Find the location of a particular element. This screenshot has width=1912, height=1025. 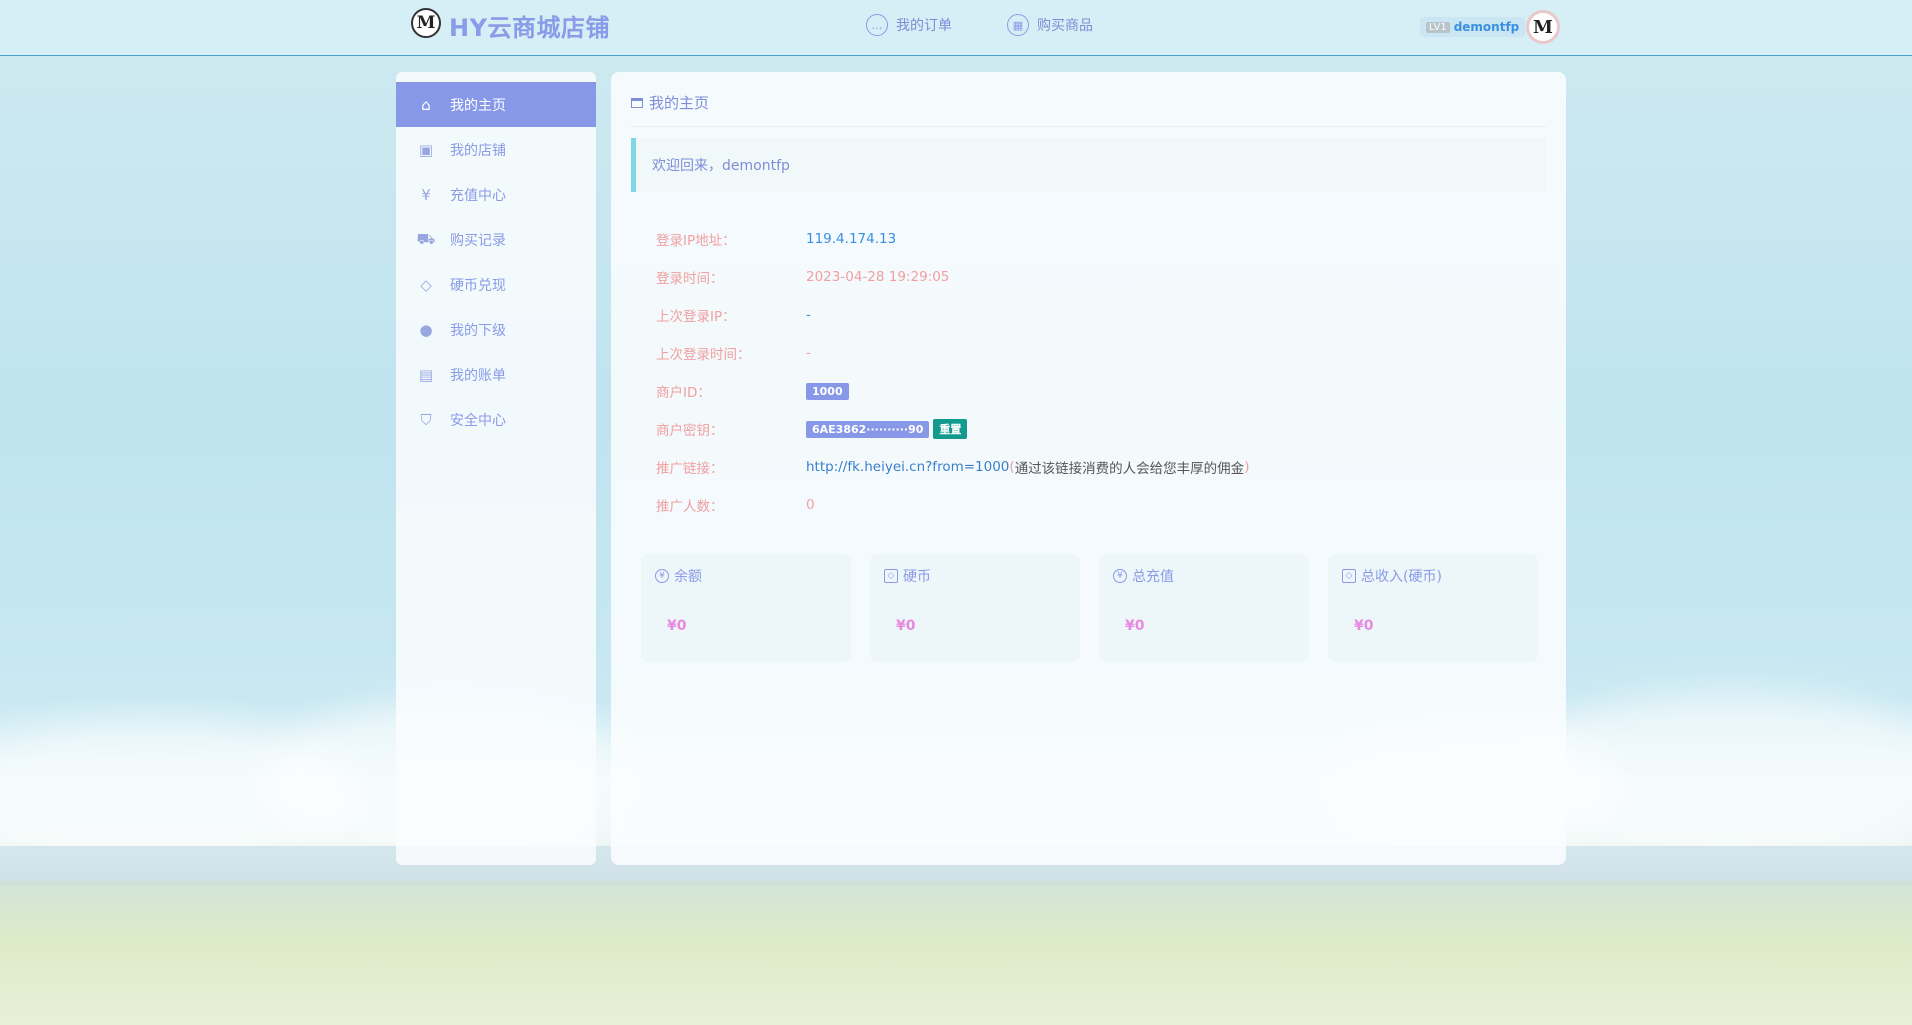

sidebar-item-security: ⛉ 安全中心 is located at coordinates (496, 419).